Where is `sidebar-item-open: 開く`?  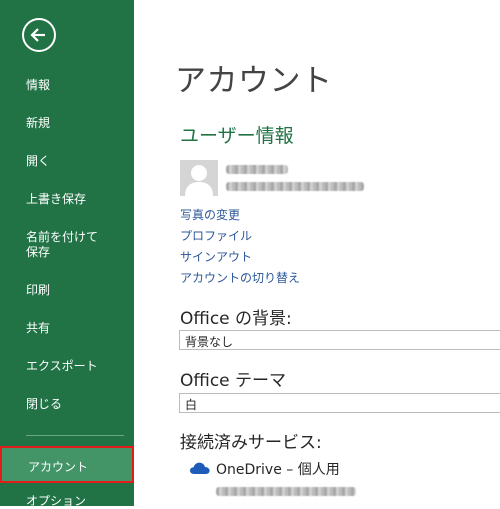
sidebar-item-open: 開く is located at coordinates (38, 161).